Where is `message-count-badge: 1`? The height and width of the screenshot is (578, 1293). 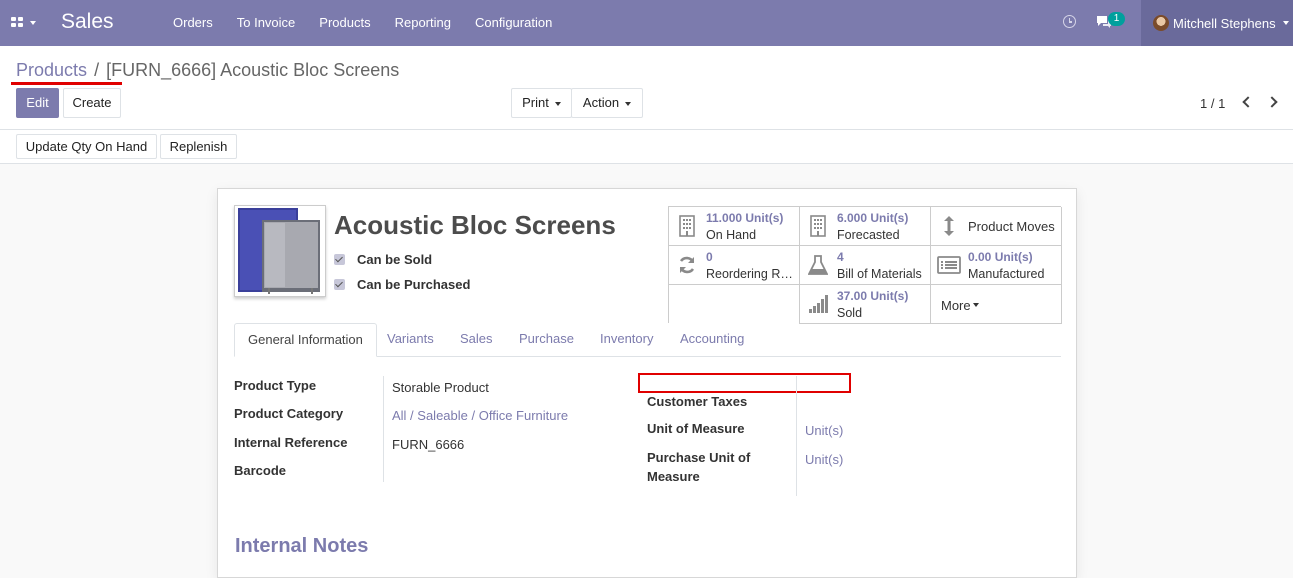
message-count-badge: 1 is located at coordinates (1116, 19).